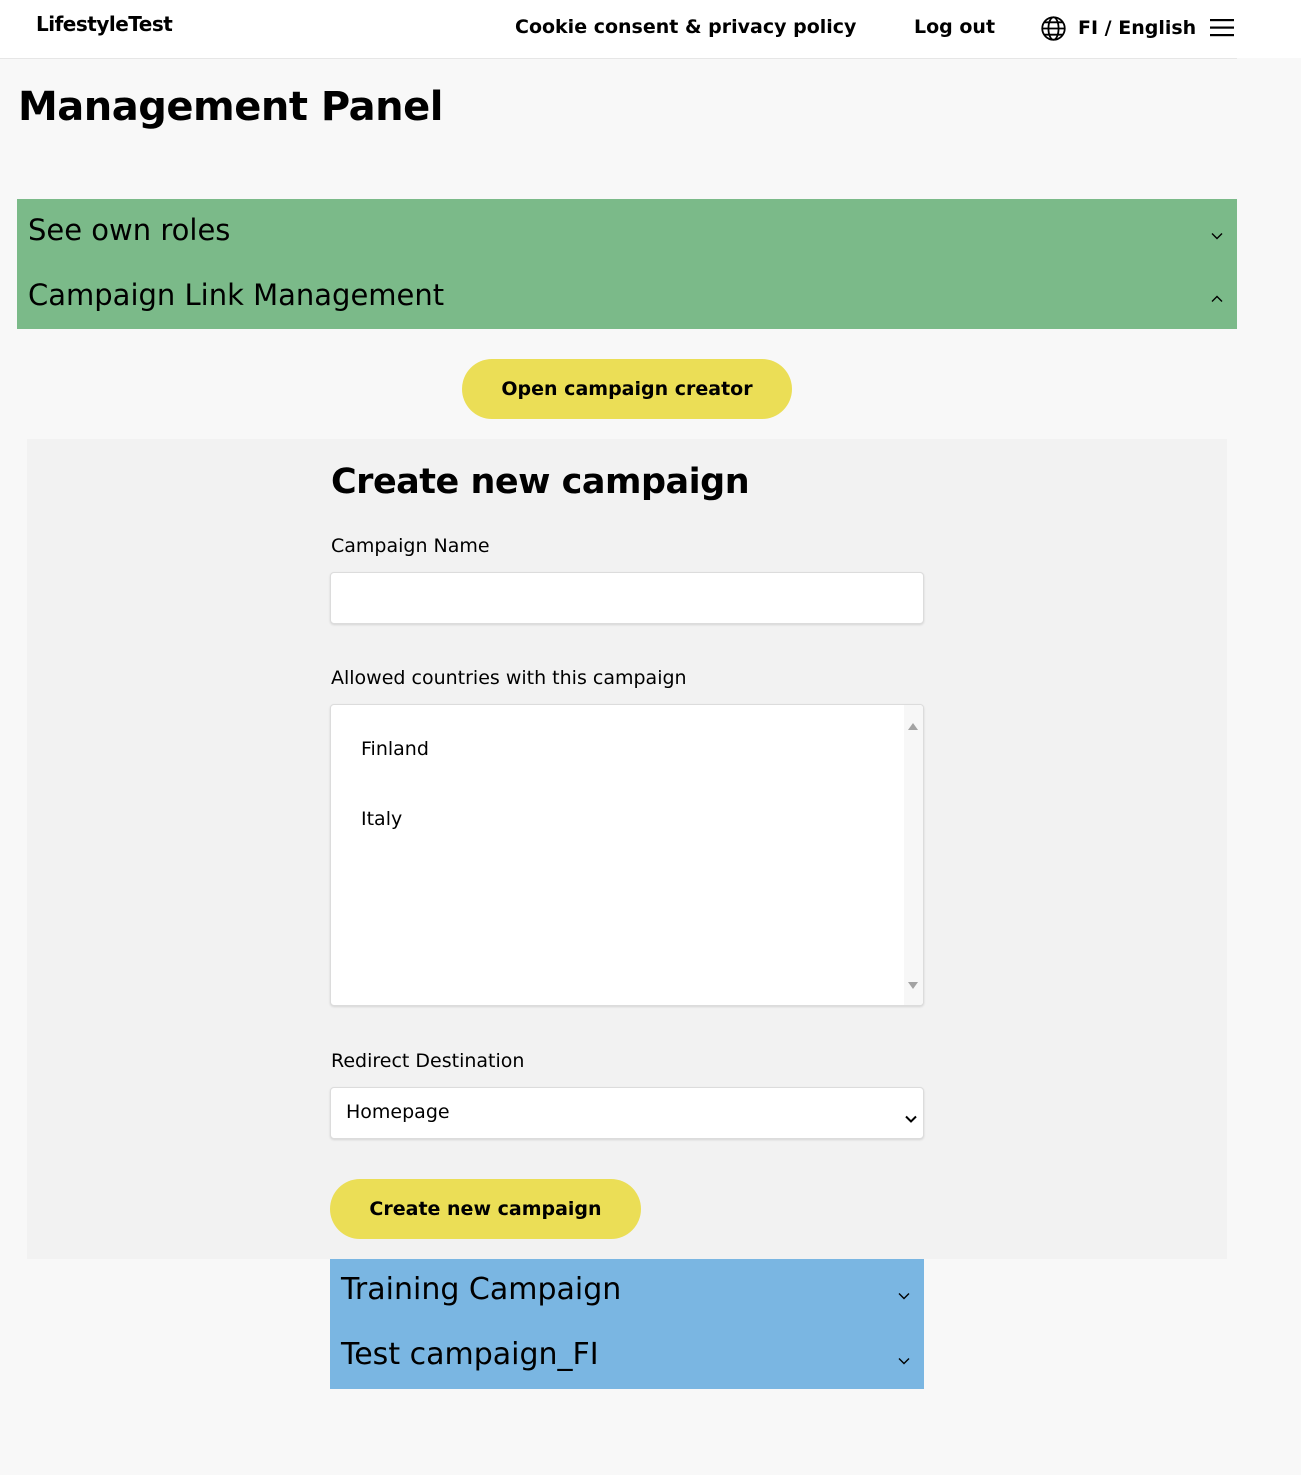 The height and width of the screenshot is (1475, 1301). What do you see at coordinates (685, 27) in the screenshot?
I see `cookie-policy-link: Cookie consent & privacy policy` at bounding box center [685, 27].